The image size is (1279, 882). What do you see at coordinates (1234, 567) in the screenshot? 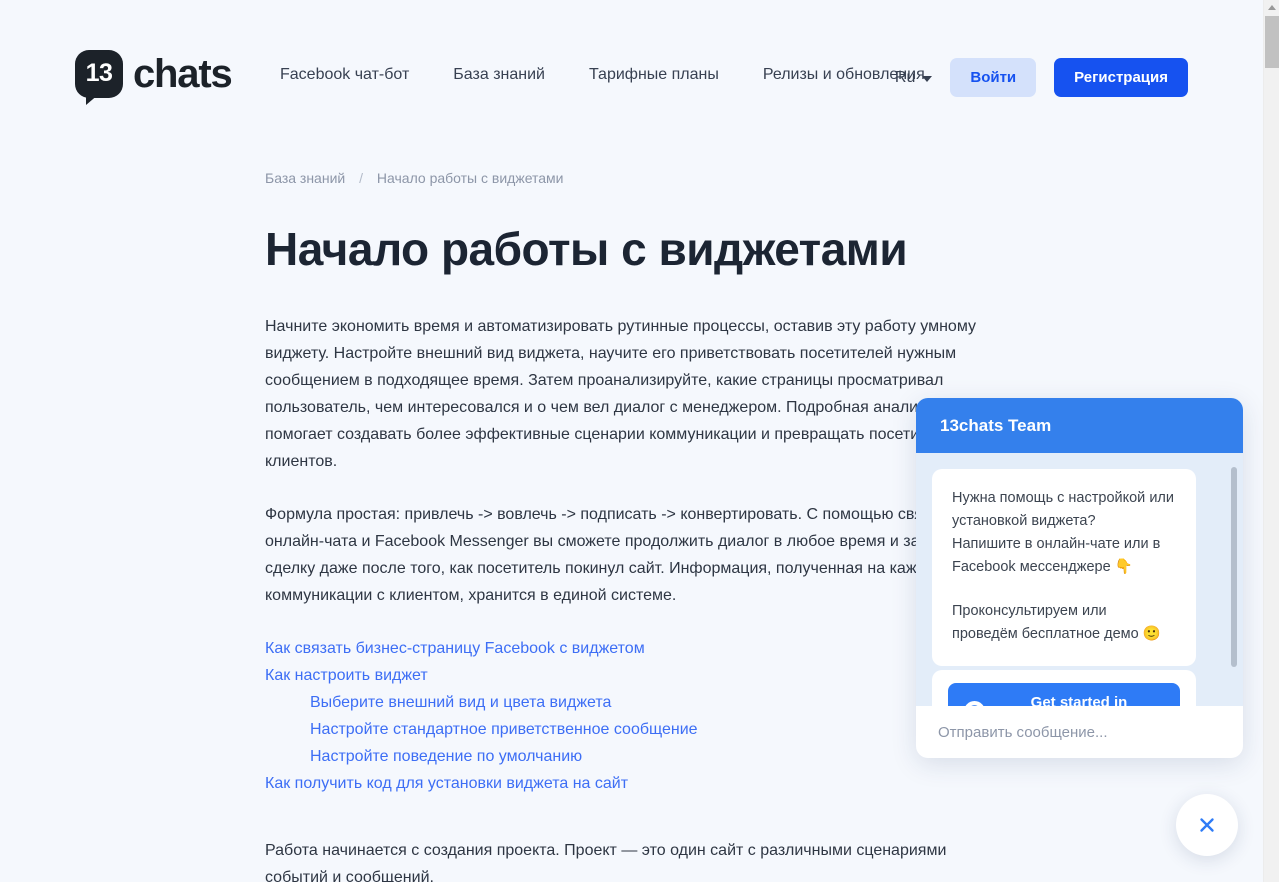
I see `chat-scrollbar-thumb` at bounding box center [1234, 567].